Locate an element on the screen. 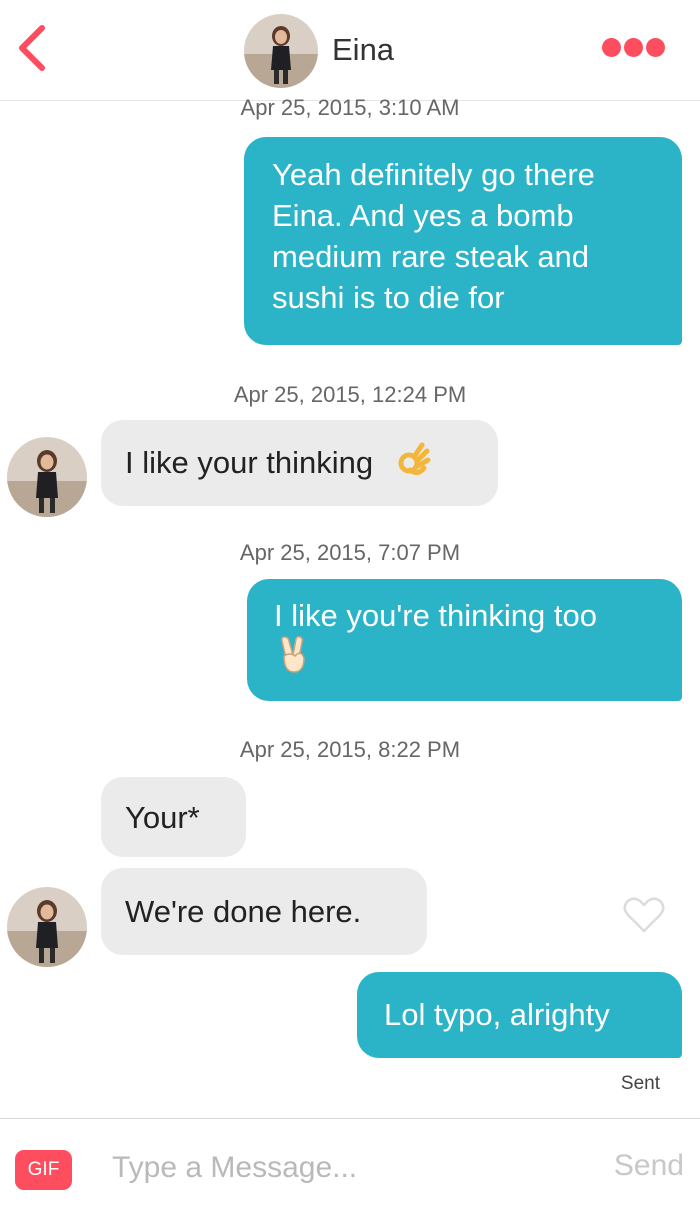 This screenshot has width=700, height=1207. back-button is located at coordinates (33, 48).